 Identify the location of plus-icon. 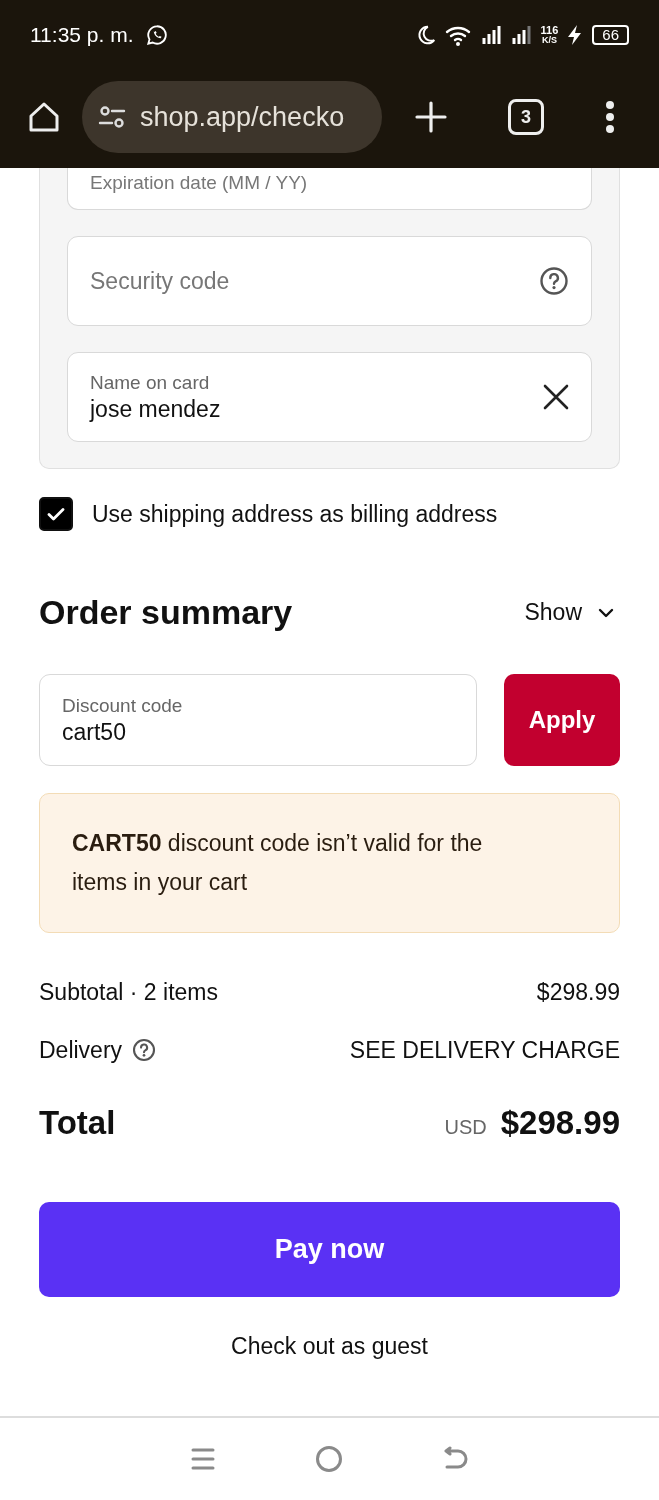
(431, 117).